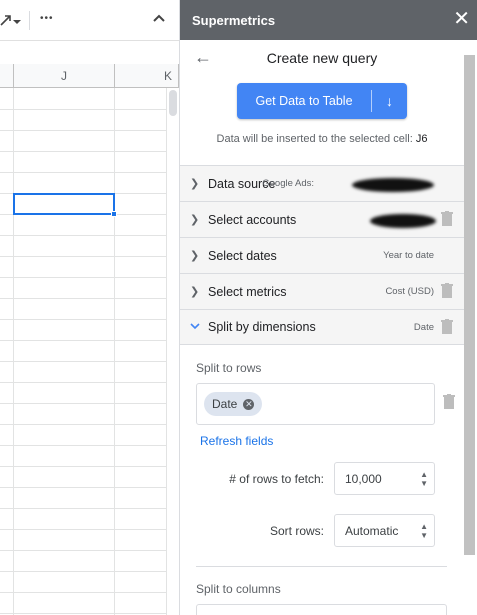  Describe the element at coordinates (393, 185) in the screenshot. I see `redacted-account-name` at that location.